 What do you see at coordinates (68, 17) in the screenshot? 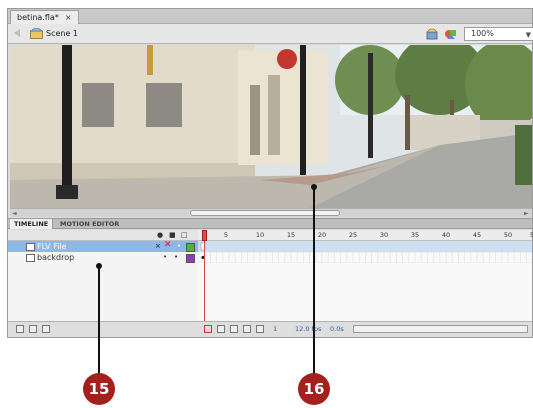
I see `close-icon: ×` at bounding box center [68, 17].